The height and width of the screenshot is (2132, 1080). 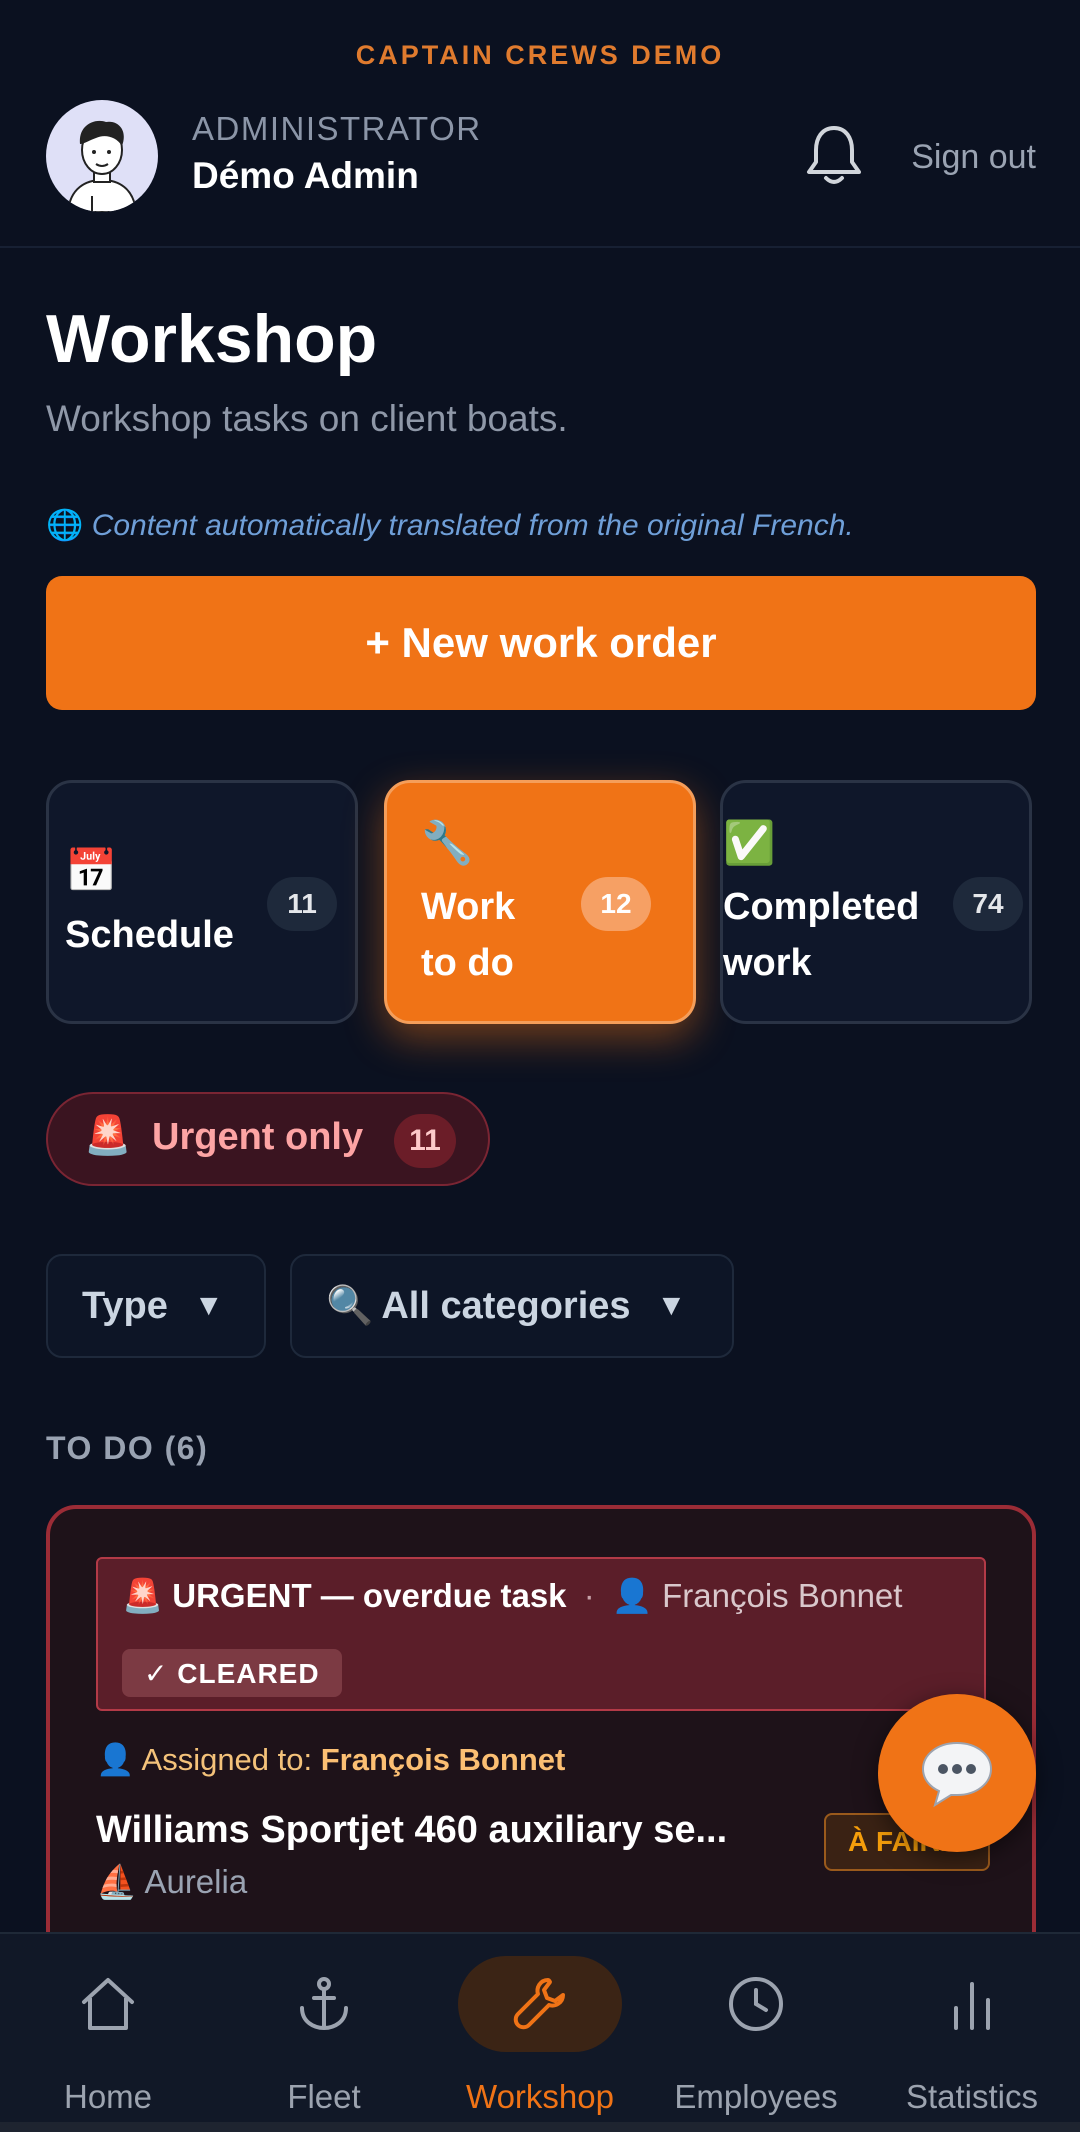 I want to click on nav-workshop: Workshop, so click(x=540, y=2029).